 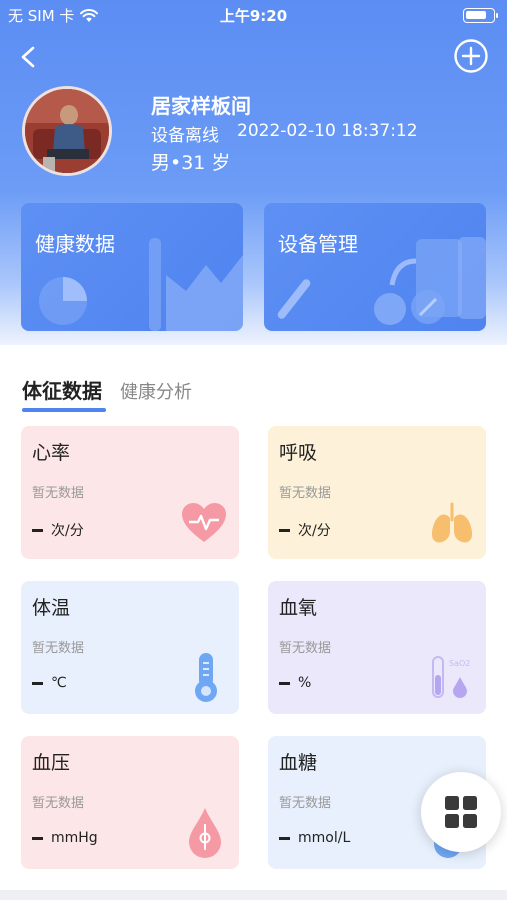 I want to click on thermometer-icon, so click(x=206, y=677).